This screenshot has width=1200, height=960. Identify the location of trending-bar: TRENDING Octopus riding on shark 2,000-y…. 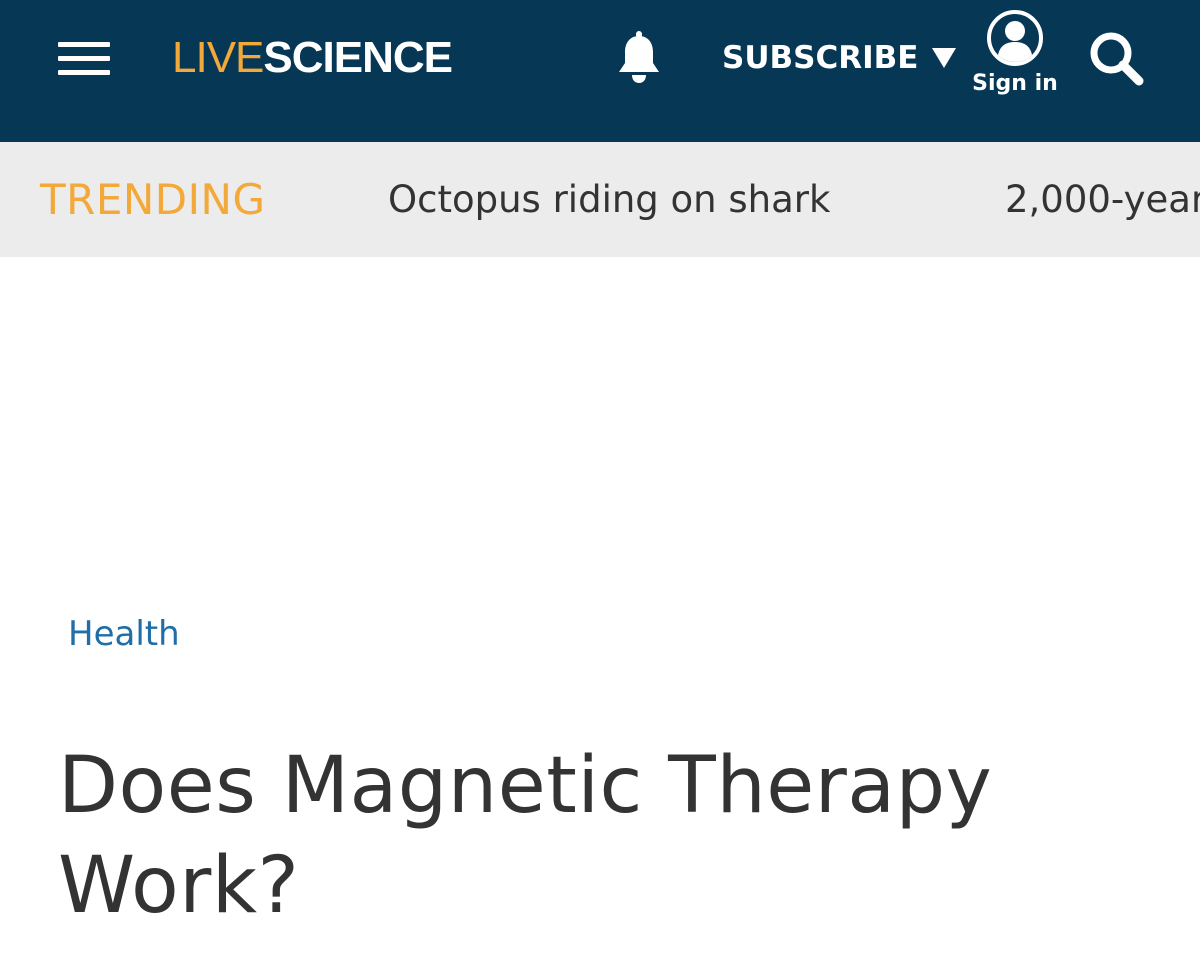
(600, 199).